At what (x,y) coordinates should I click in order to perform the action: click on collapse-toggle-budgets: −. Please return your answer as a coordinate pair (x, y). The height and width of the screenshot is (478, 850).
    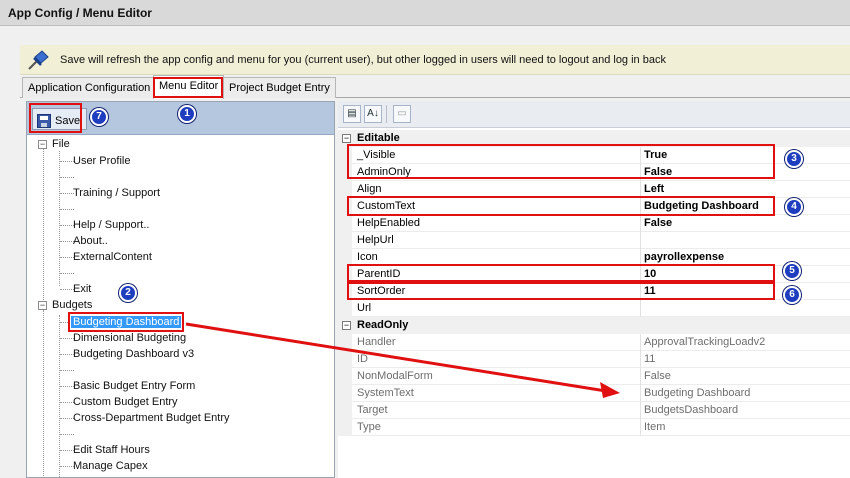
    Looking at the image, I should click on (42, 305).